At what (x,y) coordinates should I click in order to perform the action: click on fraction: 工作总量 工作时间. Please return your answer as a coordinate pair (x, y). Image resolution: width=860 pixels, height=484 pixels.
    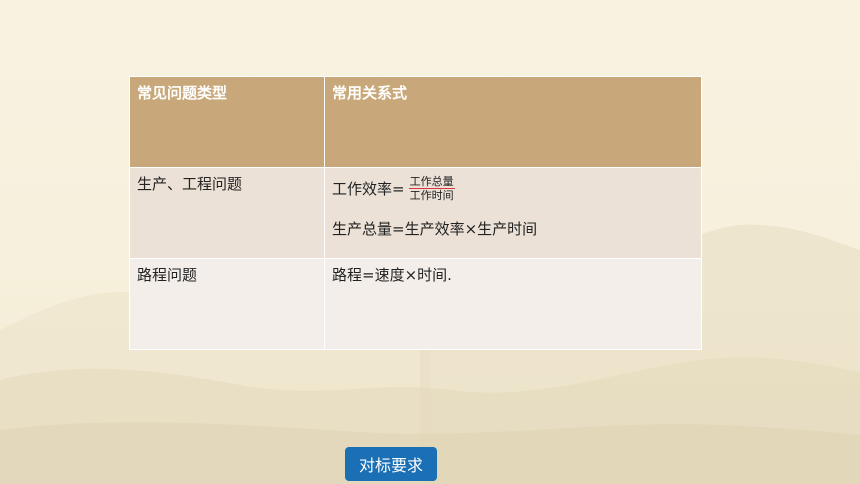
    Looking at the image, I should click on (431, 188).